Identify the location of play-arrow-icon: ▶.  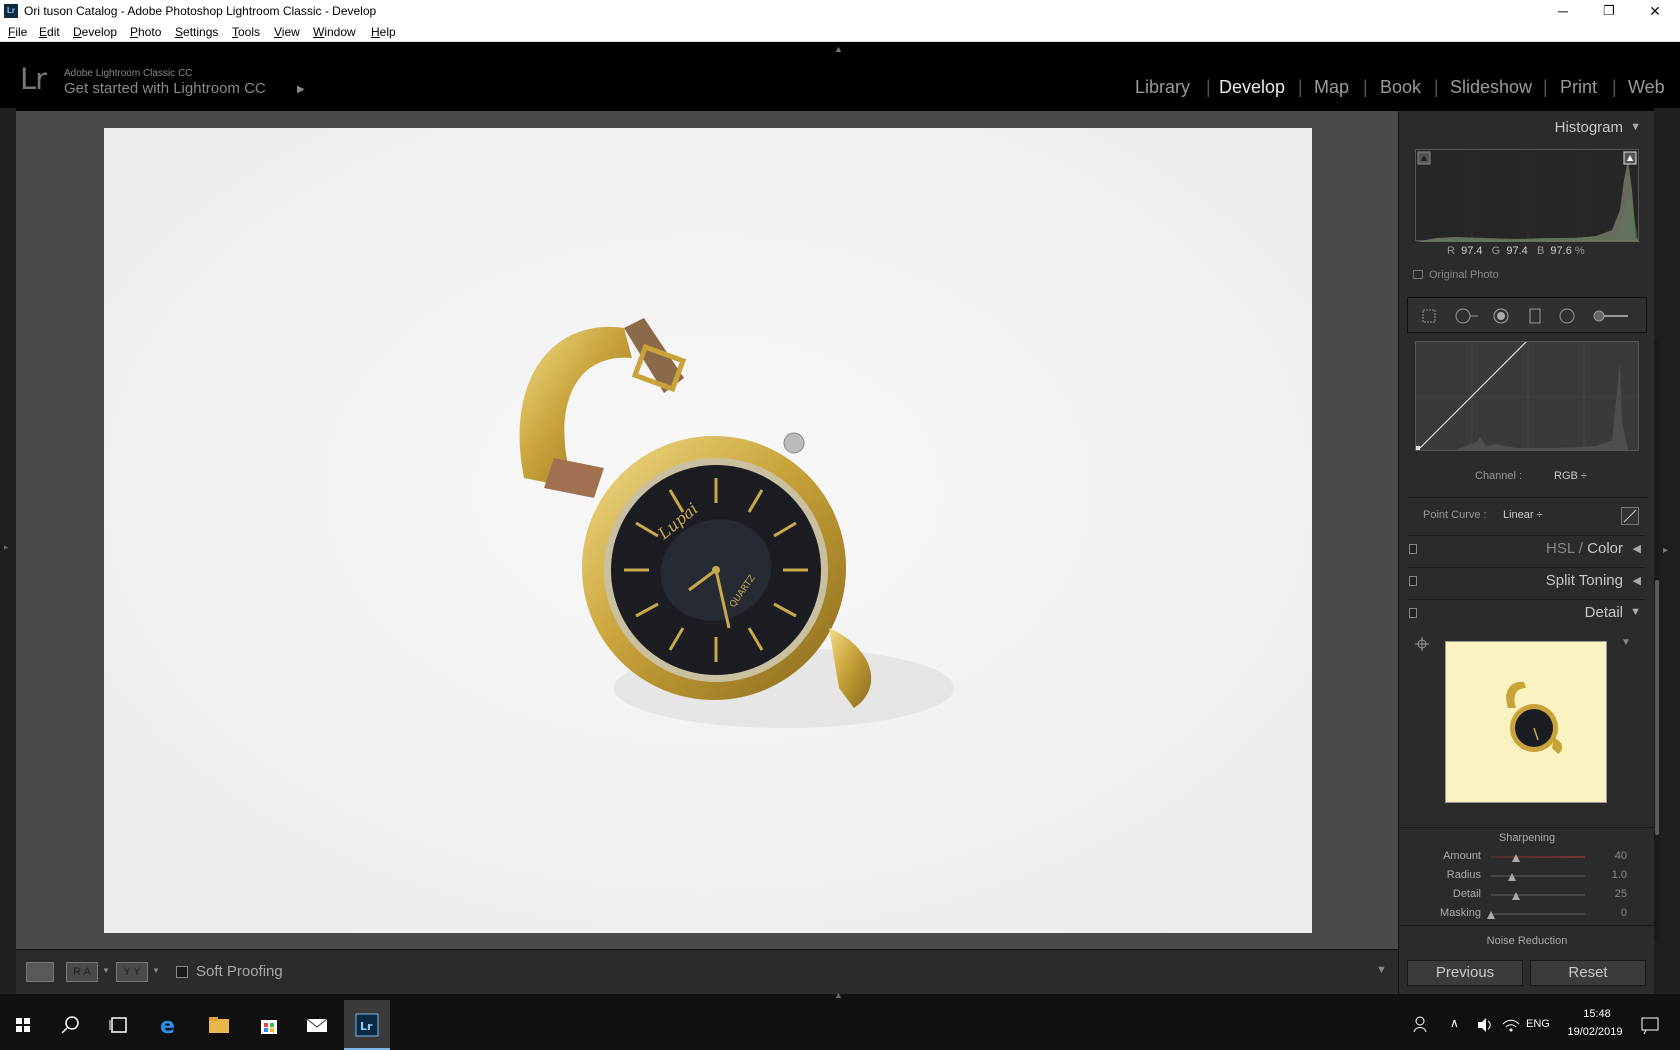
(301, 89).